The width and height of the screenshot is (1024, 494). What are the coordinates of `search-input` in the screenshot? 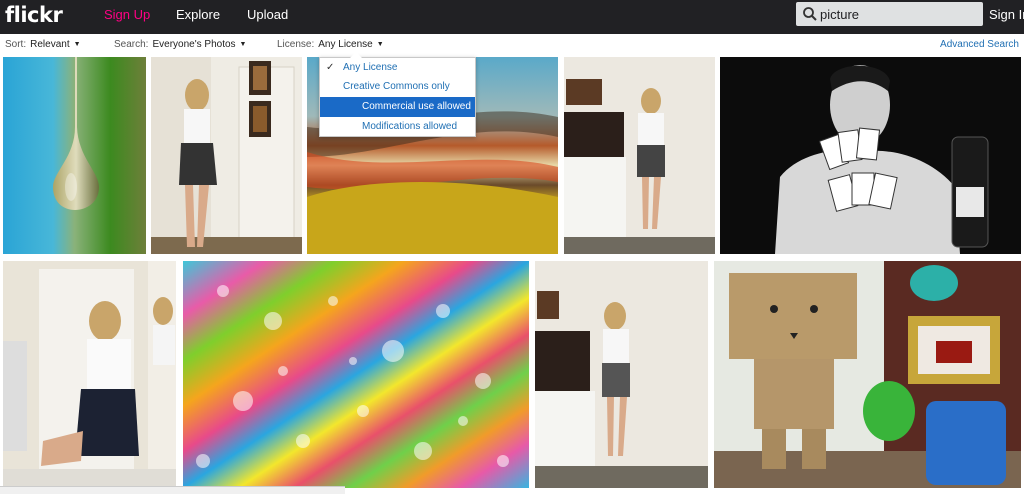 It's located at (899, 14).